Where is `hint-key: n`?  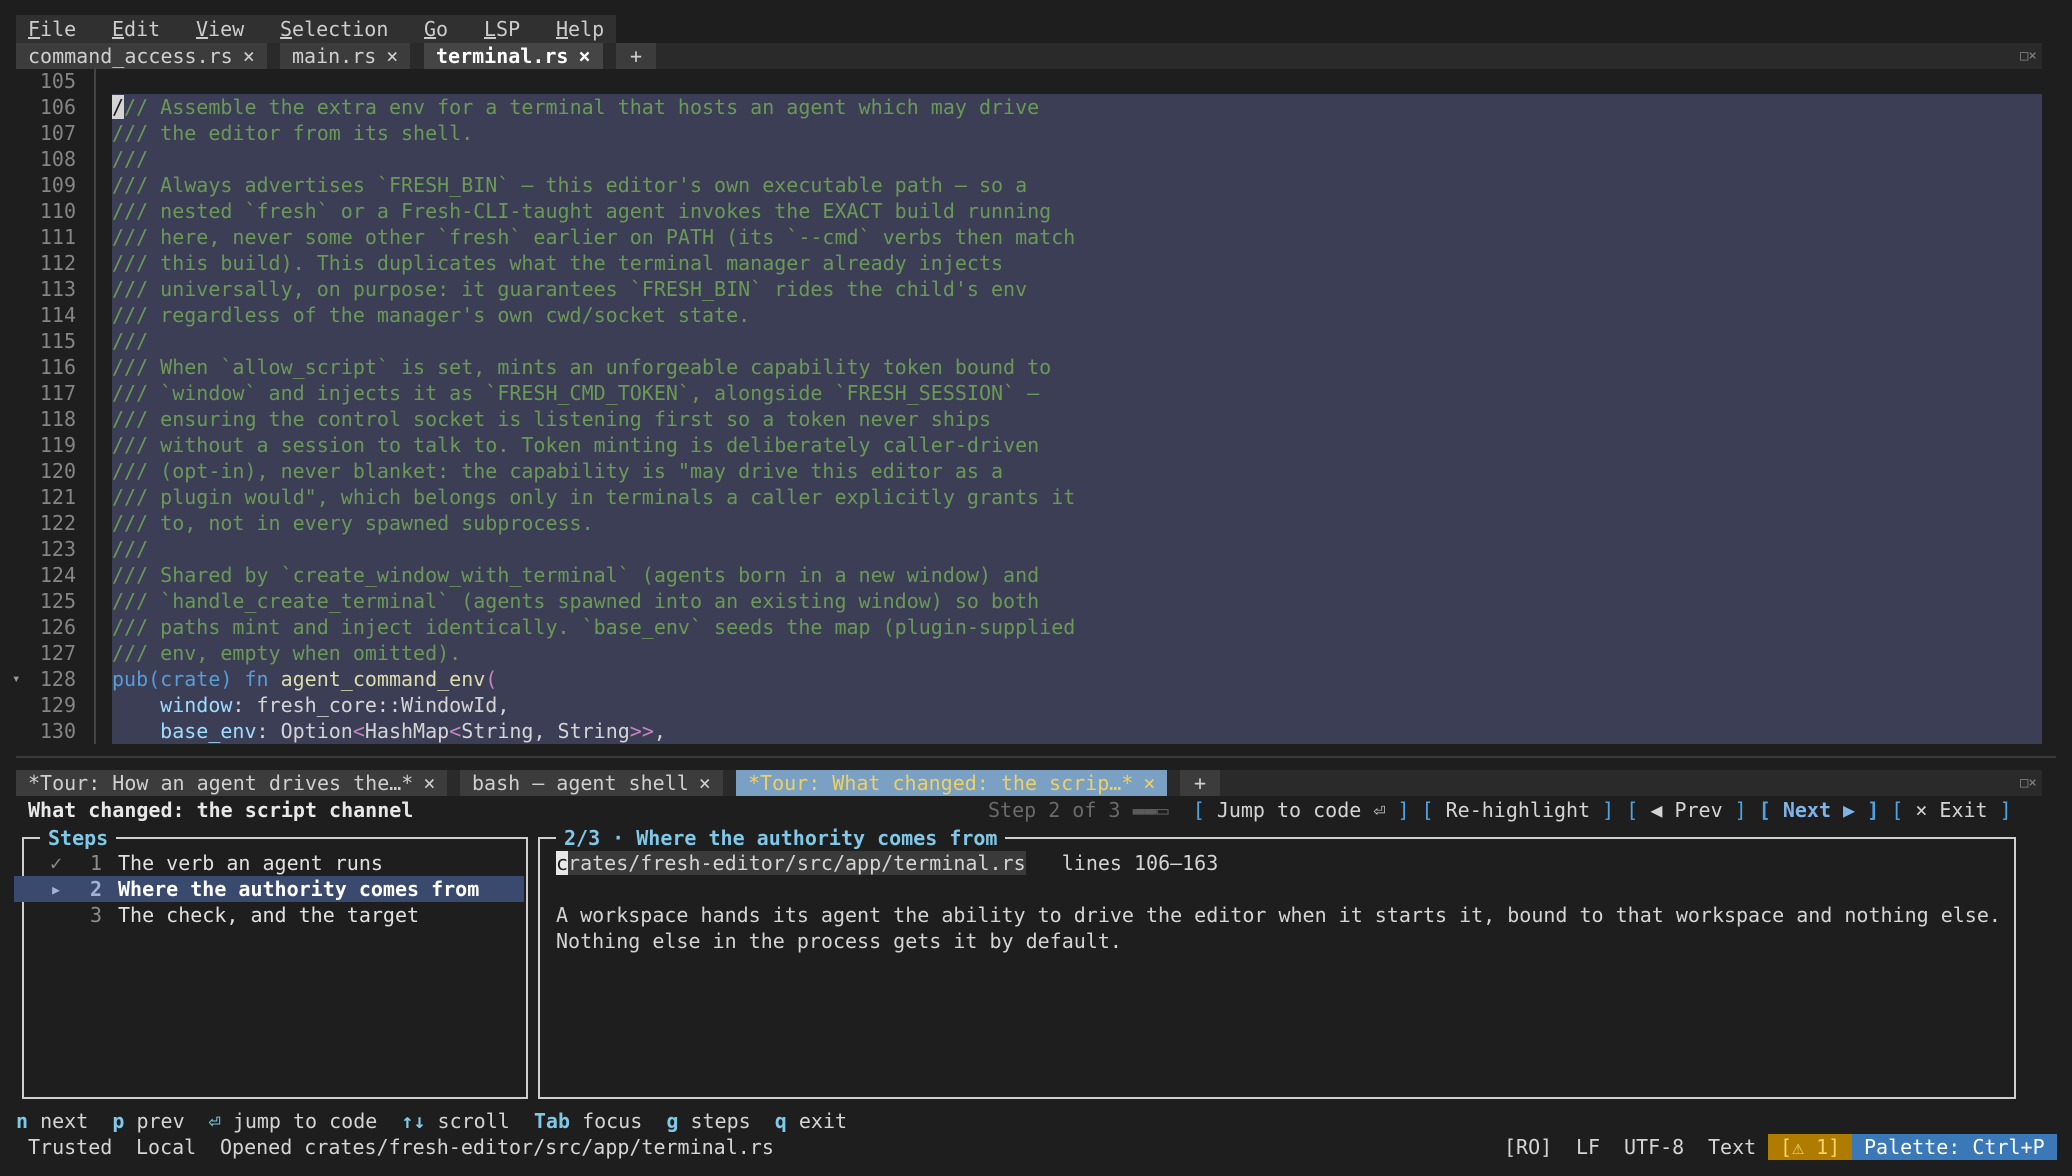 hint-key: n is located at coordinates (22, 1121).